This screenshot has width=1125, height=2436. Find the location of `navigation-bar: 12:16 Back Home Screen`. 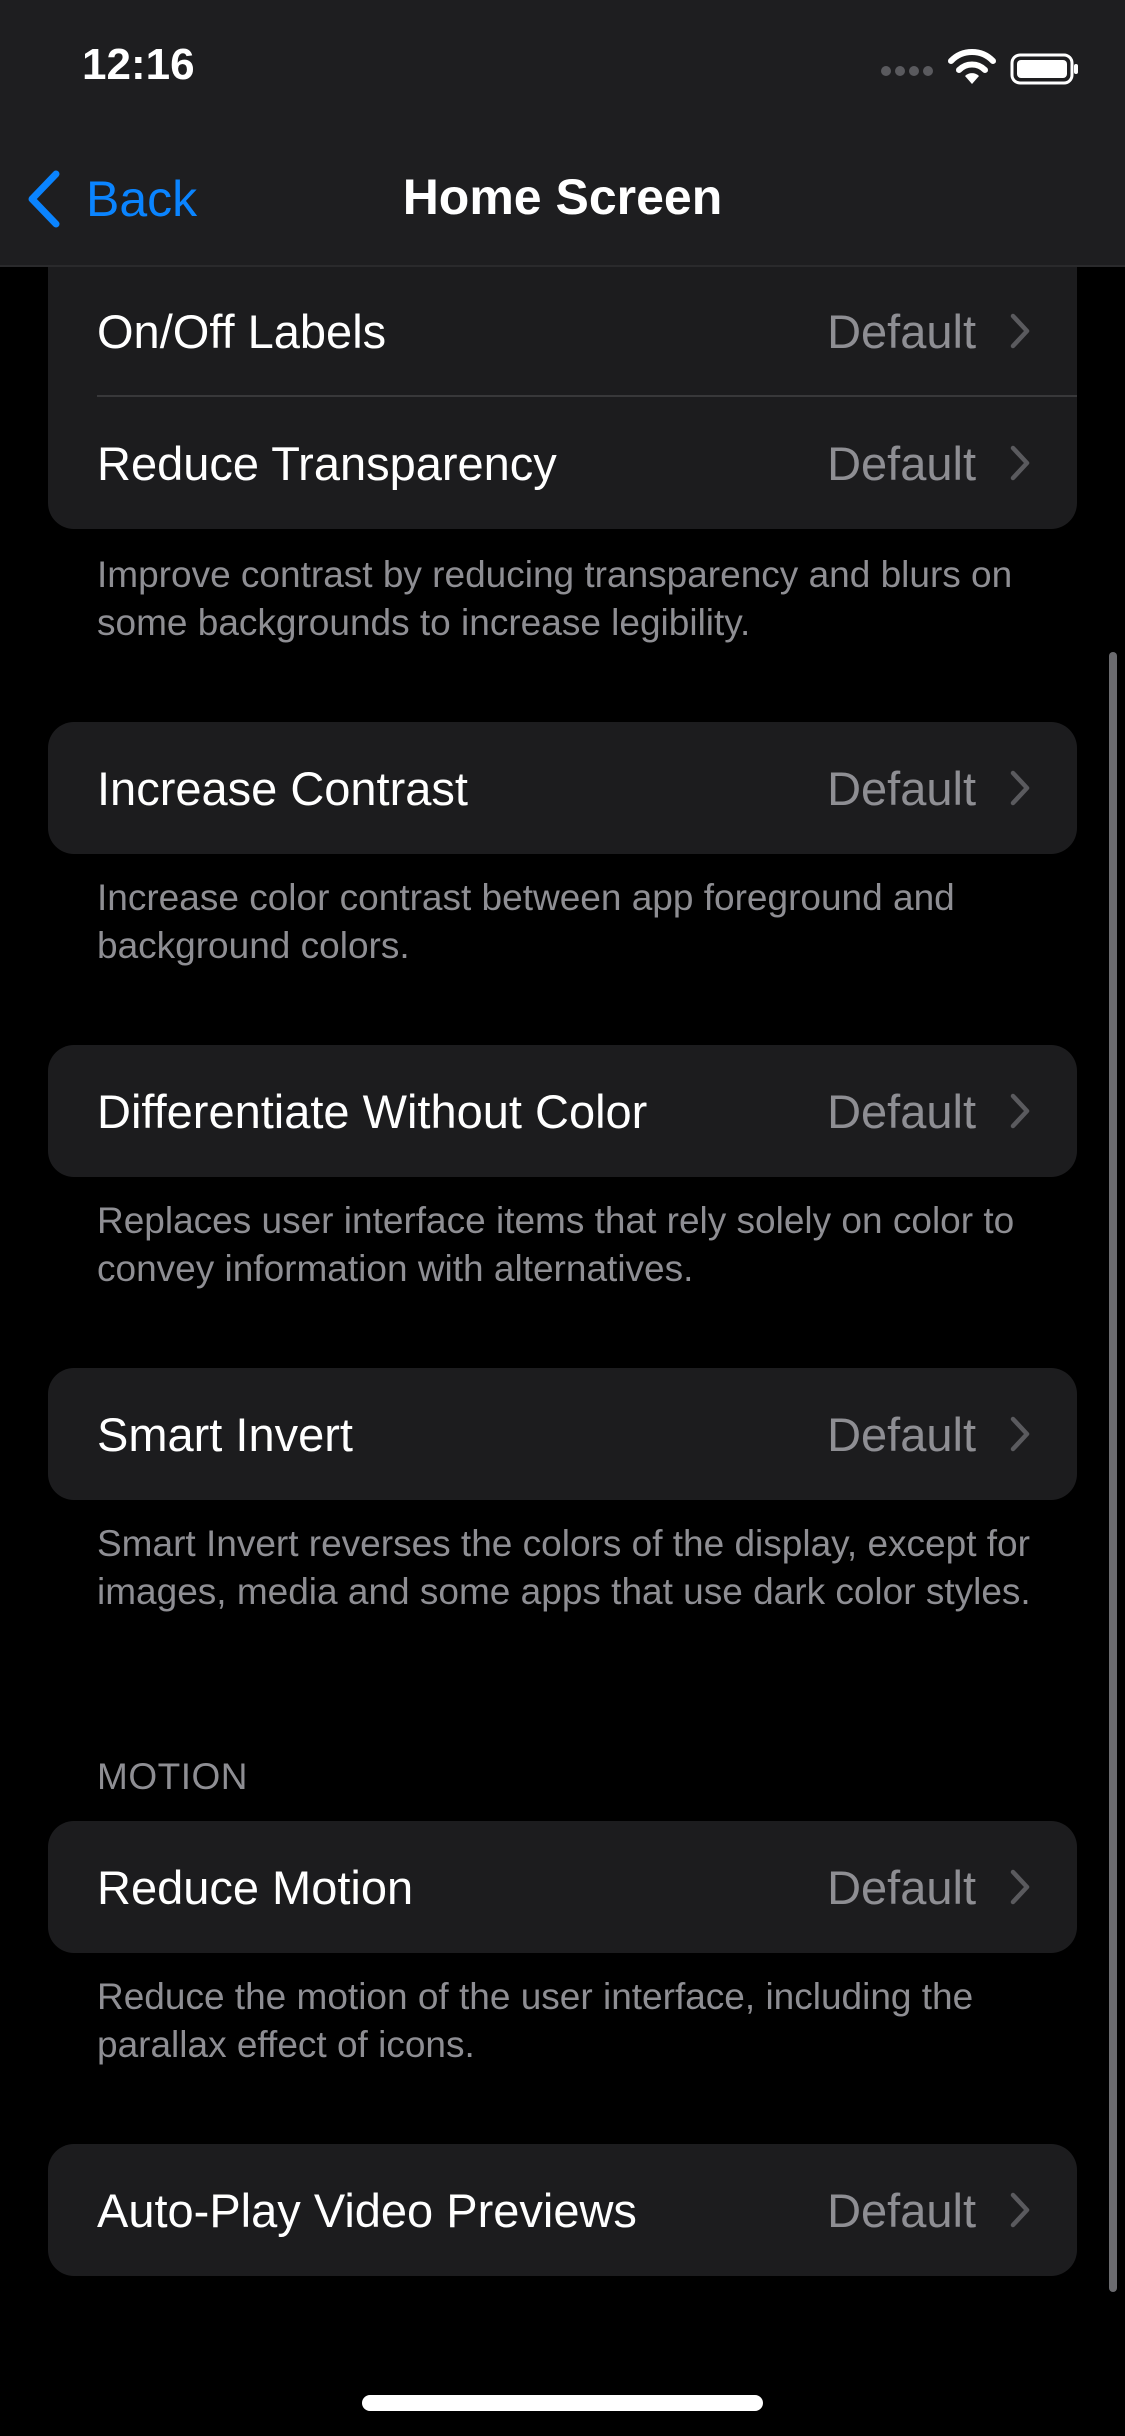

navigation-bar: 12:16 Back Home Screen is located at coordinates (562, 133).